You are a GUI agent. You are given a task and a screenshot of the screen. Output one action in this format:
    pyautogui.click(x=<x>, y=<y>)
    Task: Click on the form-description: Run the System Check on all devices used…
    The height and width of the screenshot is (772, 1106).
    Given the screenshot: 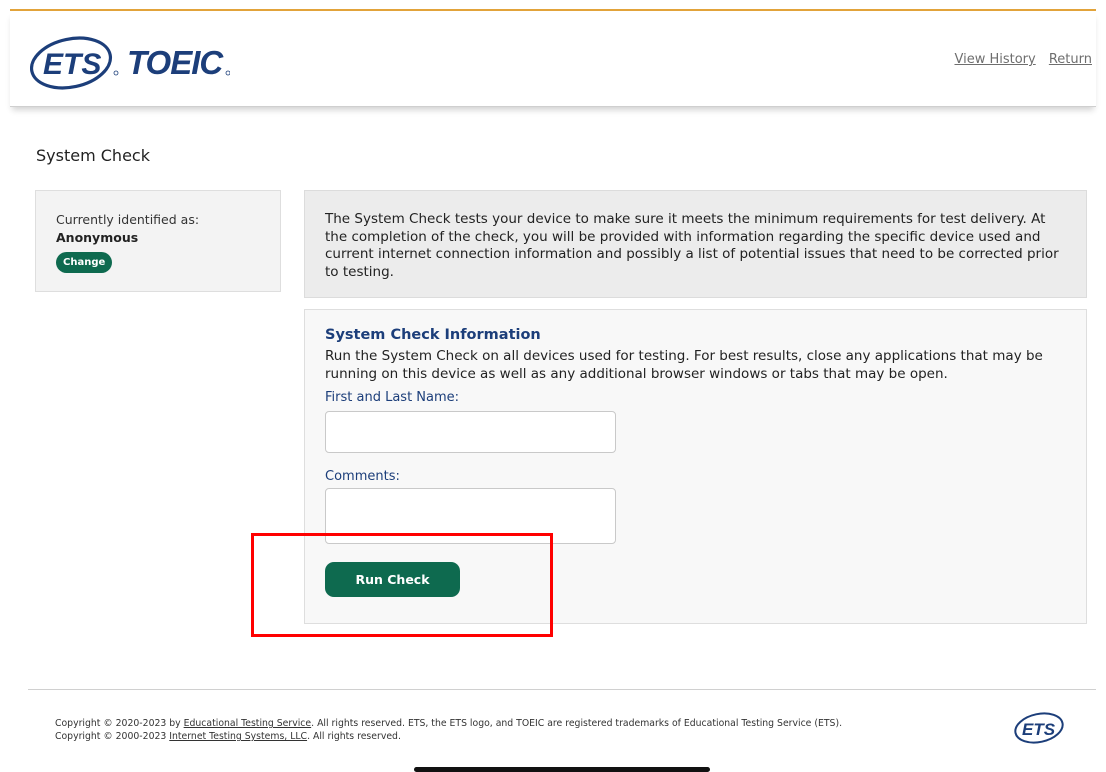 What is the action you would take?
    pyautogui.click(x=684, y=365)
    